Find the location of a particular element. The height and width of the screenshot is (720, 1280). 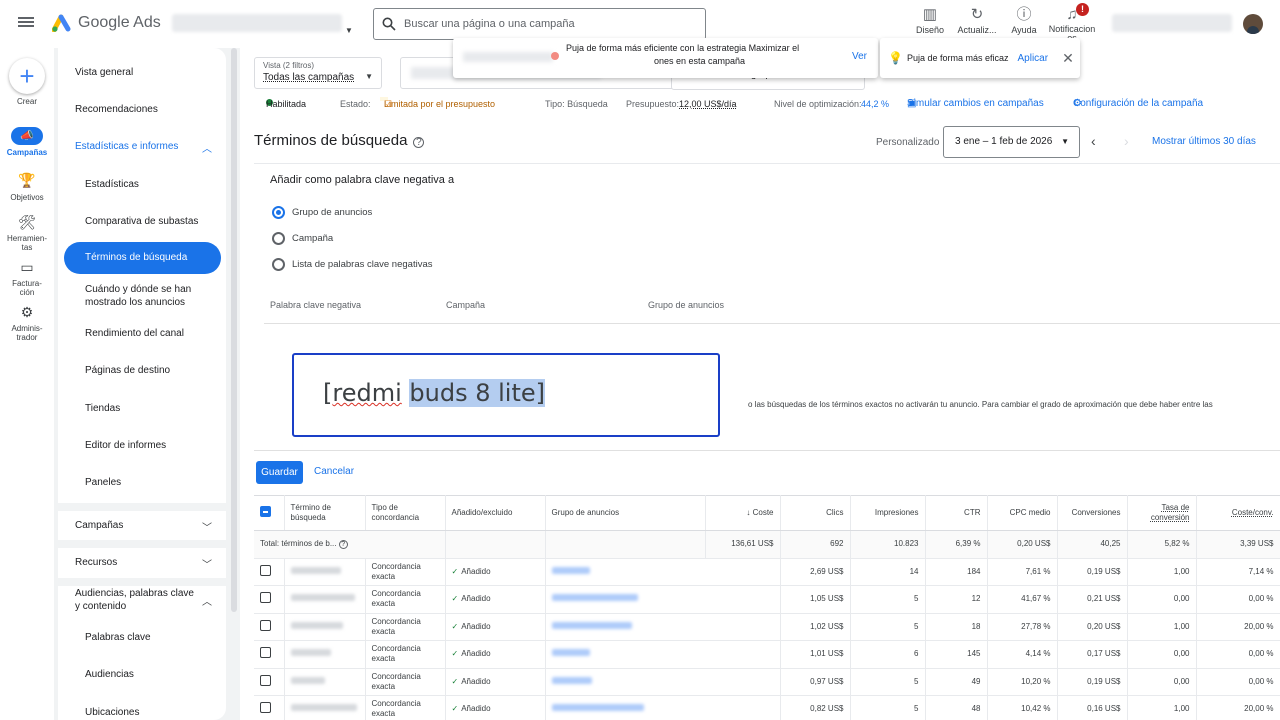

header-search-term: Término de búsqueda is located at coordinates (325, 513).